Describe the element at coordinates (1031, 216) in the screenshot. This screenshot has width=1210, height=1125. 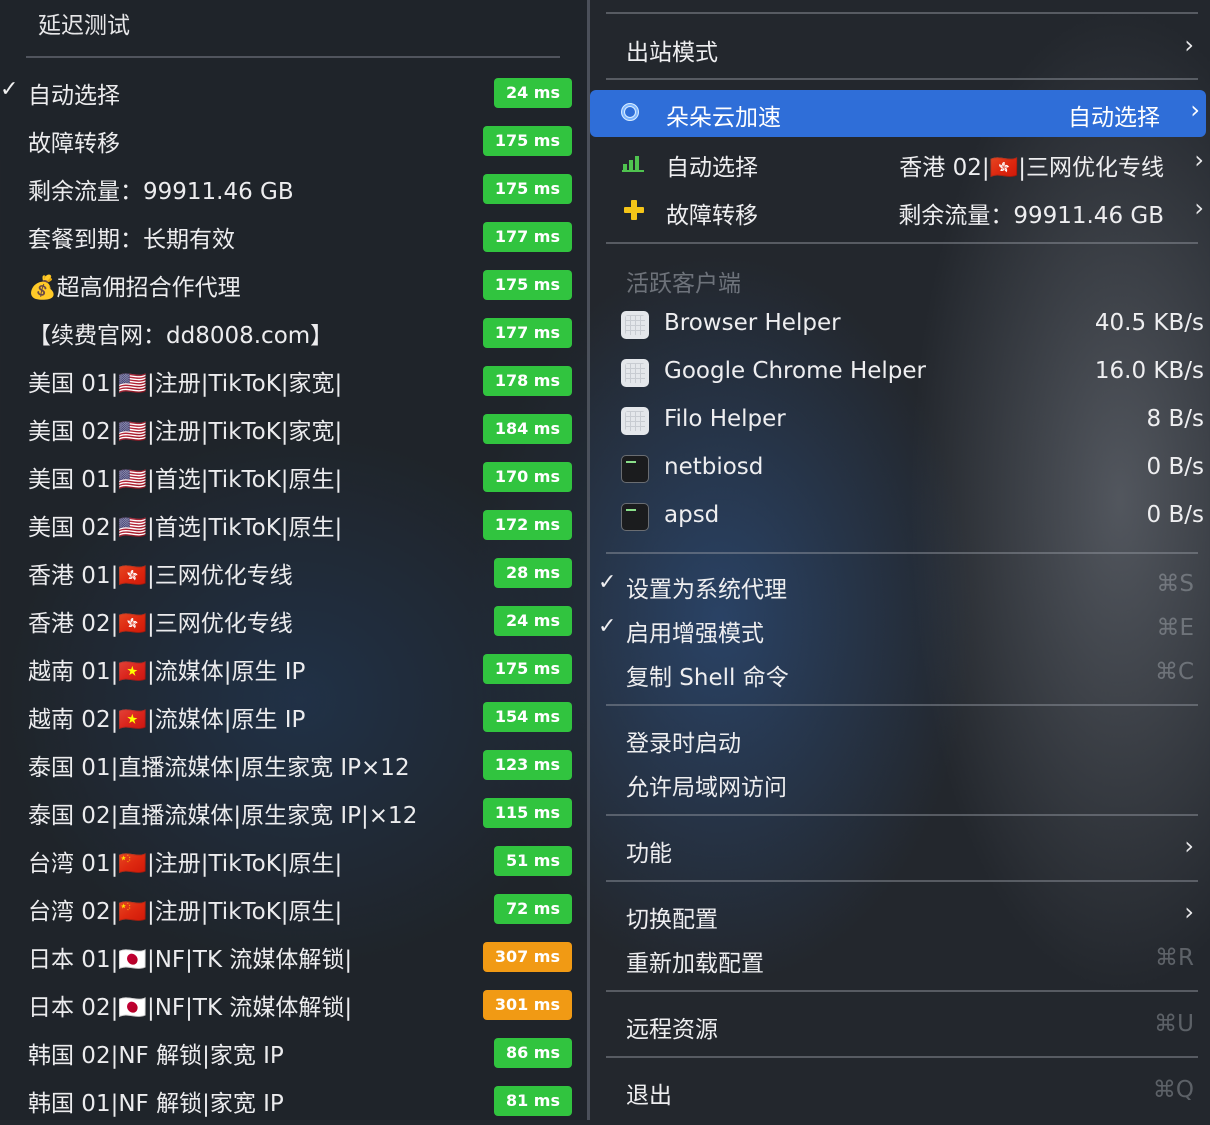
I see `group-selected-value: 剩余流量：99911.46 GB` at that location.